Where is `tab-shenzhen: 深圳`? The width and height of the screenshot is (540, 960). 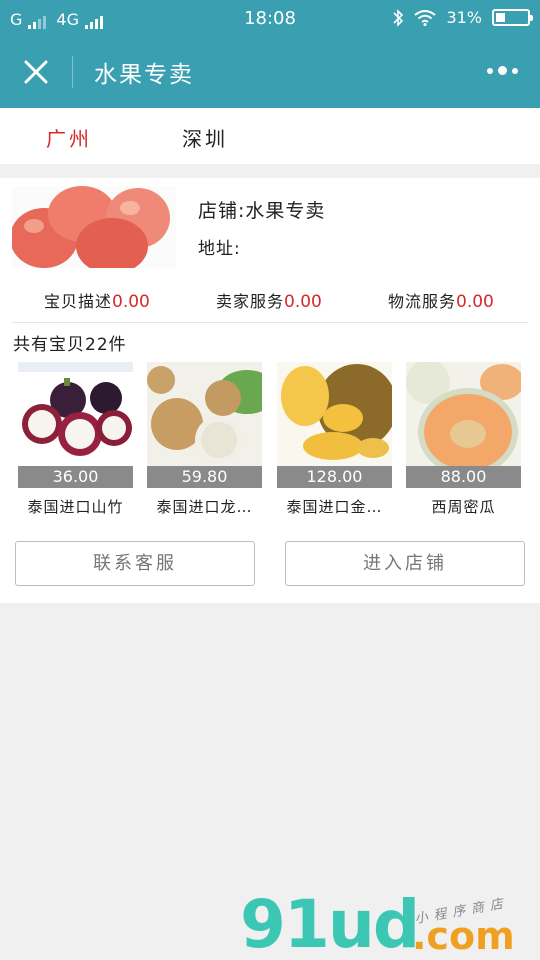 tab-shenzhen: 深圳 is located at coordinates (205, 137).